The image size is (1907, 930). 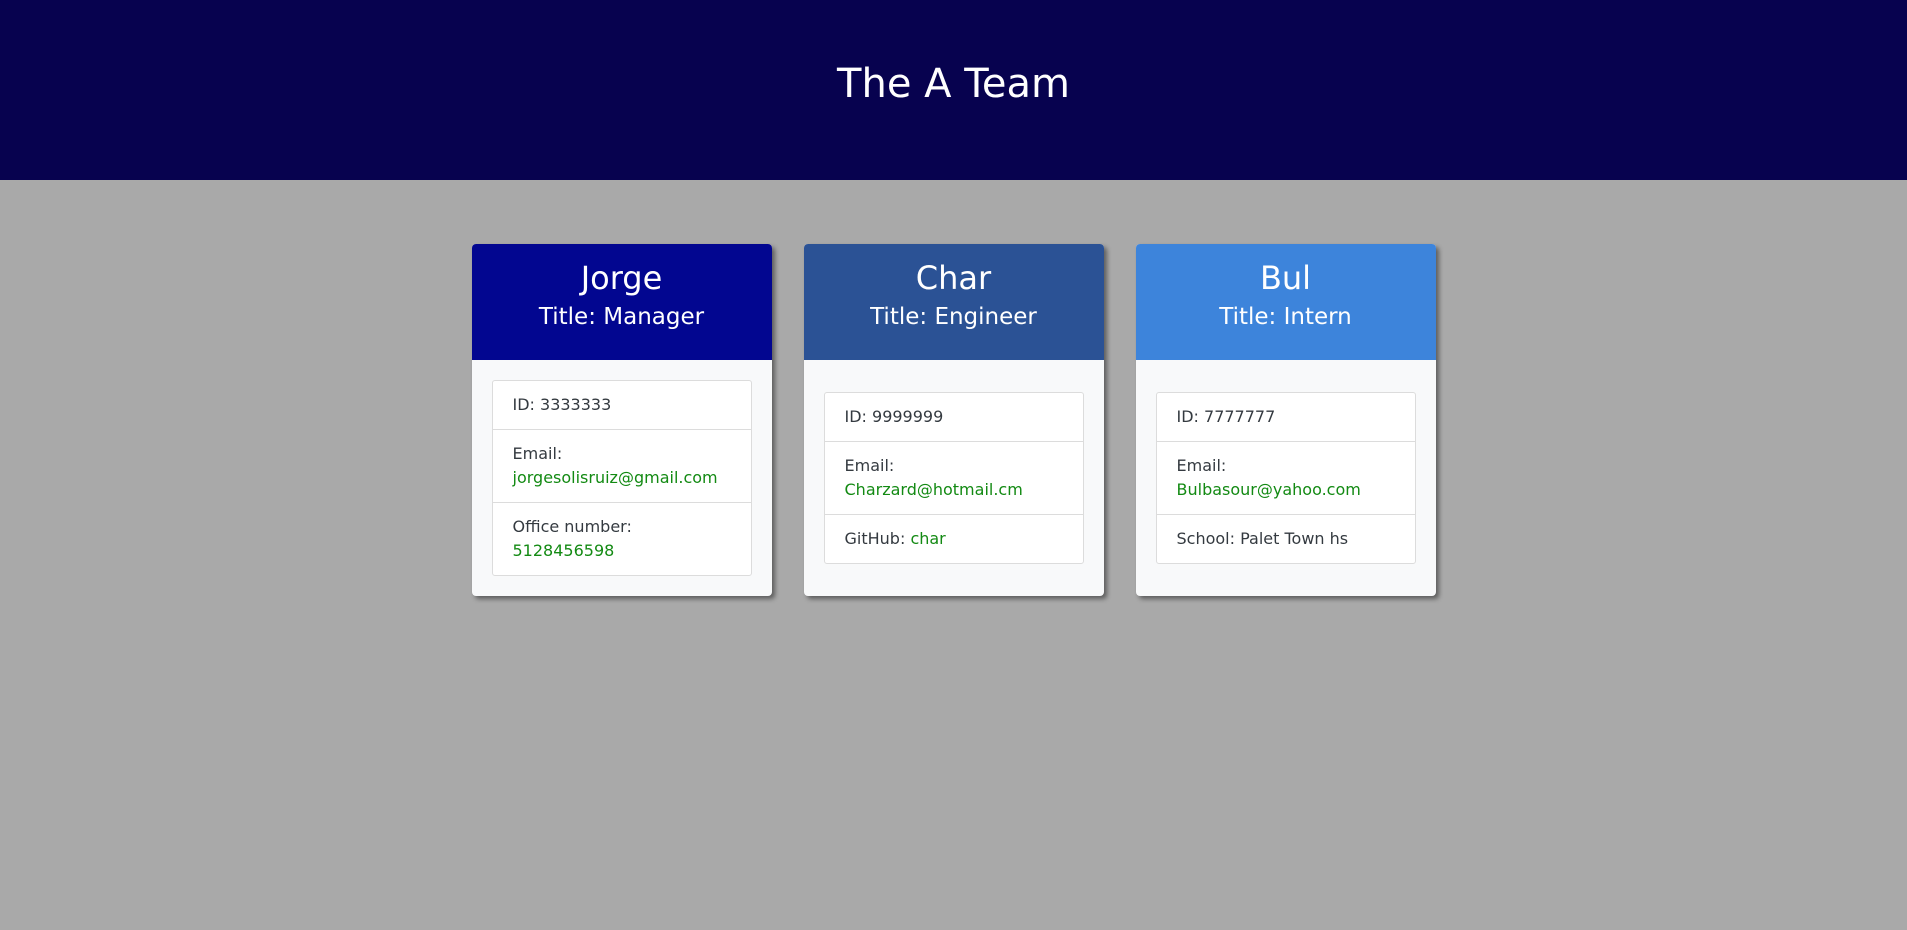 What do you see at coordinates (953, 538) in the screenshot?
I see `github: GitHub: char` at bounding box center [953, 538].